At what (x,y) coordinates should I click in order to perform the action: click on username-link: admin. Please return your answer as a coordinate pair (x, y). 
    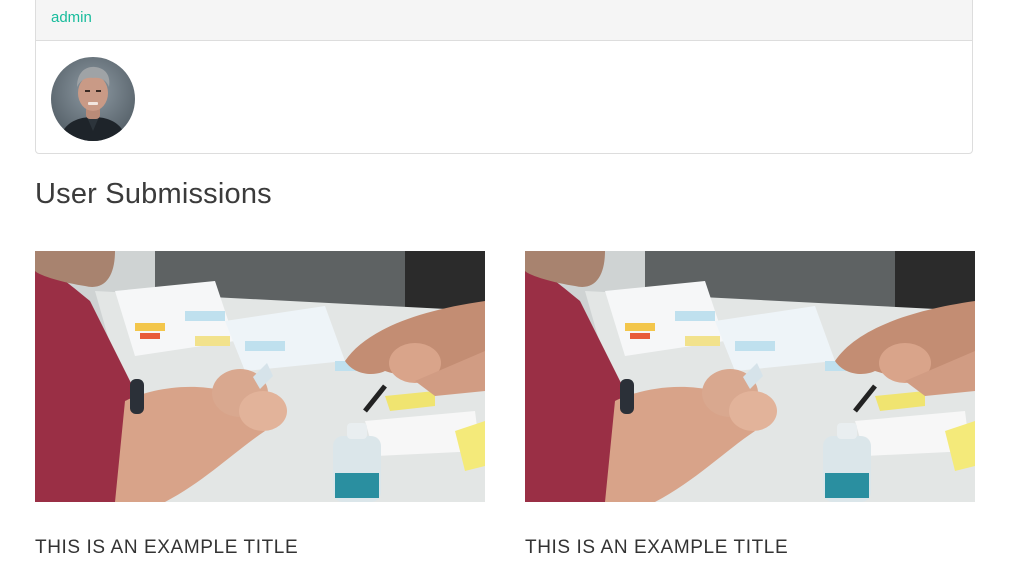
    Looking at the image, I should click on (71, 17).